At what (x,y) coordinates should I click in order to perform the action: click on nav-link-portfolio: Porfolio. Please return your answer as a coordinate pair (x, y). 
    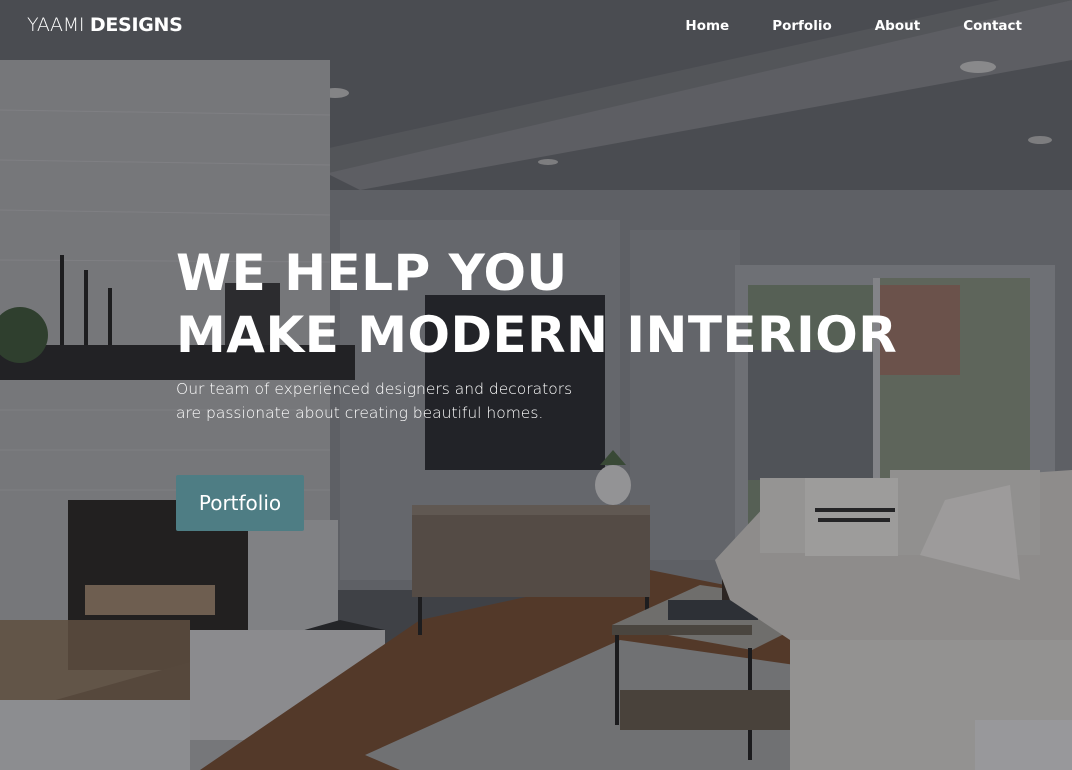
    Looking at the image, I should click on (802, 26).